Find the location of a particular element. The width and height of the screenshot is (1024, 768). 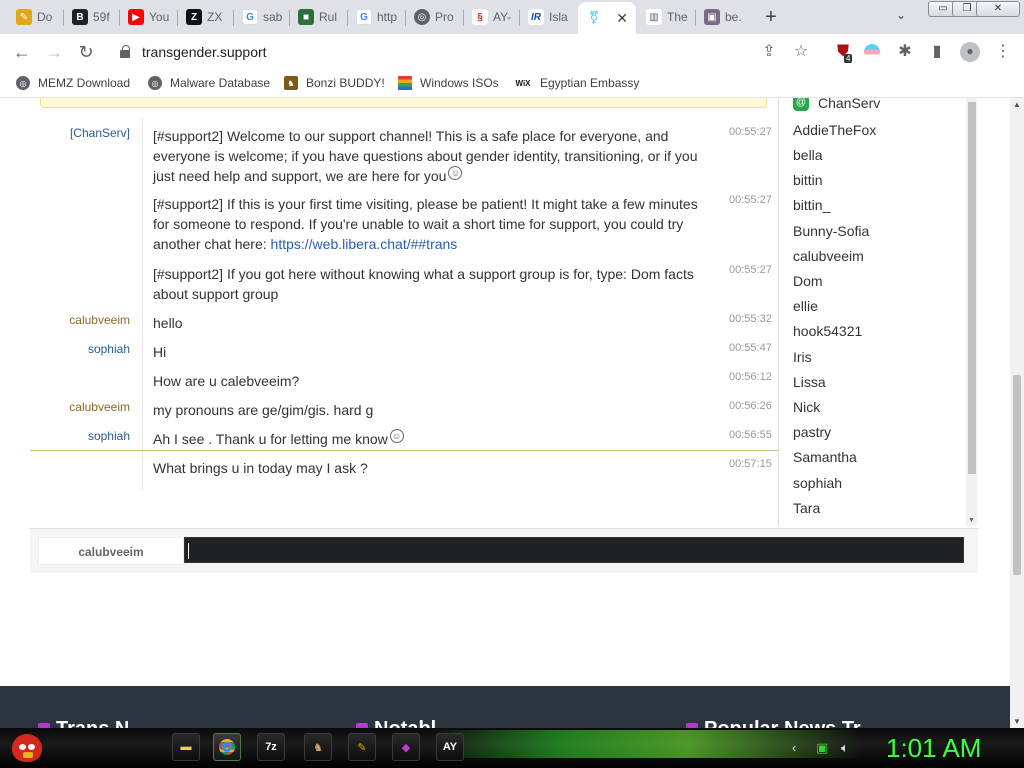

user-list-scrollbar: ▼ is located at coordinates (971, 312).